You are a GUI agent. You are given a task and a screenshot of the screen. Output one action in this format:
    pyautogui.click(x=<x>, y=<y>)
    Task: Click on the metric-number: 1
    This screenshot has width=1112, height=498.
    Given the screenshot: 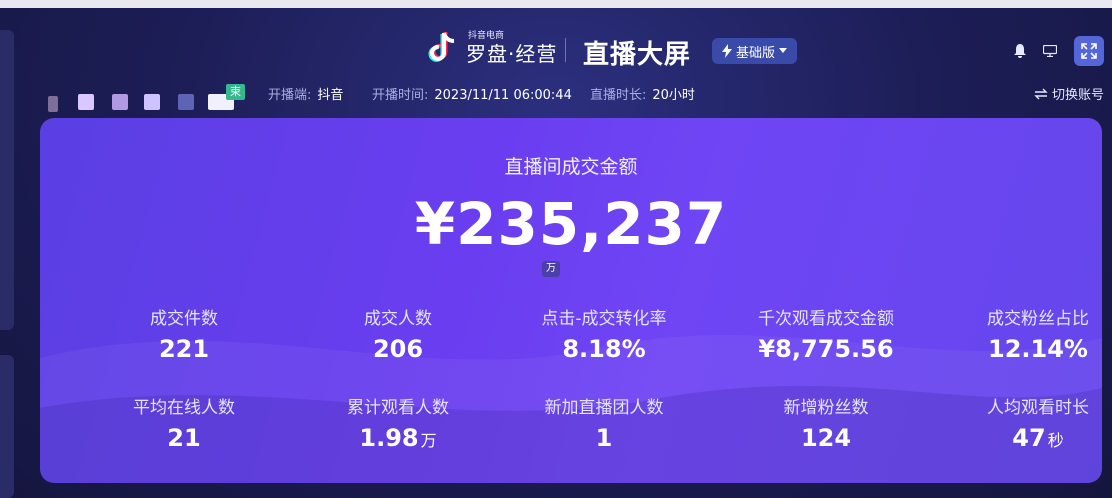 What is the action you would take?
    pyautogui.click(x=604, y=438)
    